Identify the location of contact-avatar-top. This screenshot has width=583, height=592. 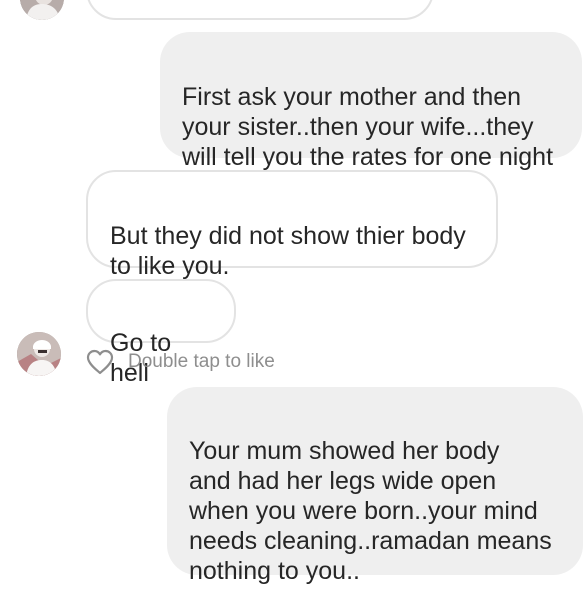
(42, 10).